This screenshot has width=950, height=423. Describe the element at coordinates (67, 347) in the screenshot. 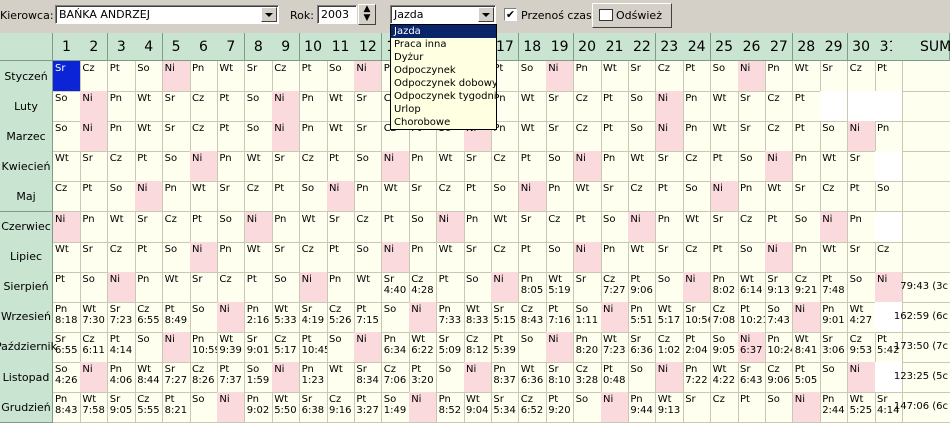

I see `day-cell: Sr 6:55` at that location.